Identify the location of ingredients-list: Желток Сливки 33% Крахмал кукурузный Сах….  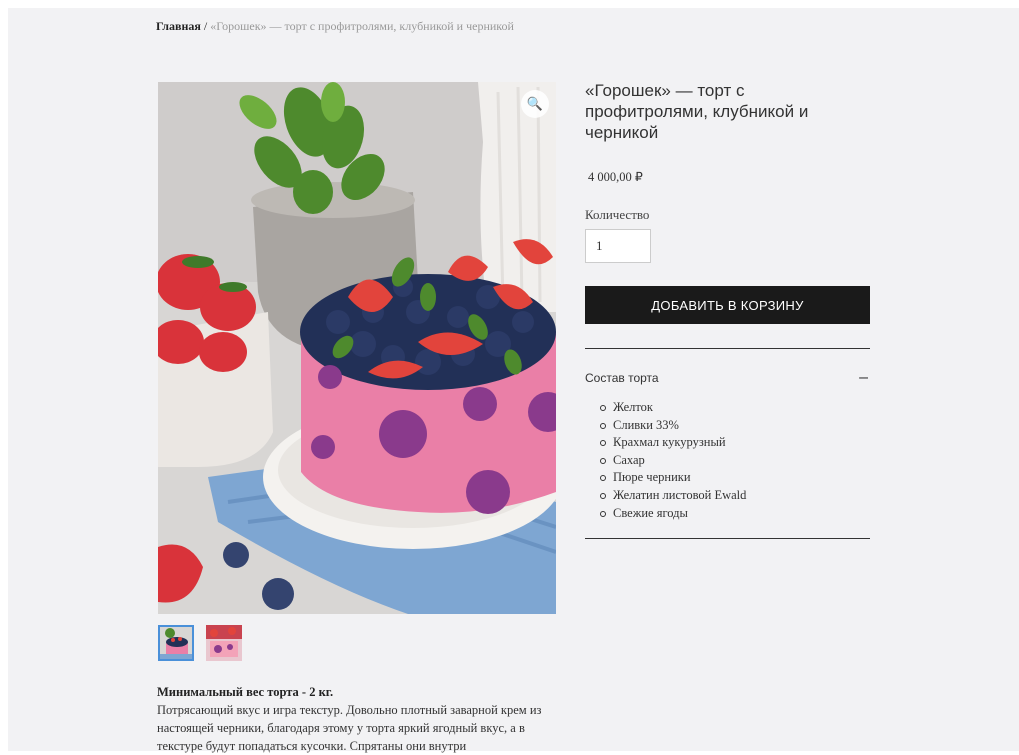
(727, 460).